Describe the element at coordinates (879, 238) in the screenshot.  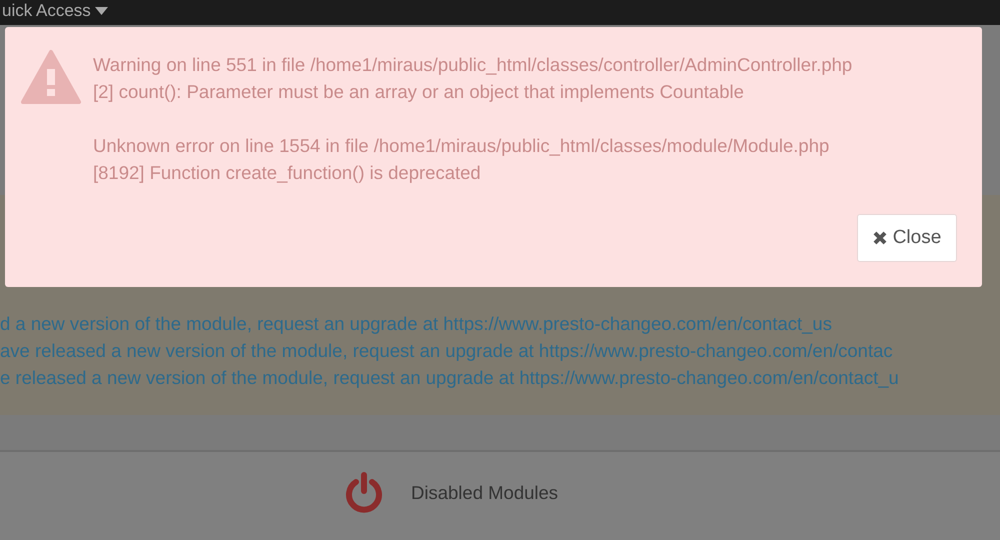
I see `close-icon` at that location.